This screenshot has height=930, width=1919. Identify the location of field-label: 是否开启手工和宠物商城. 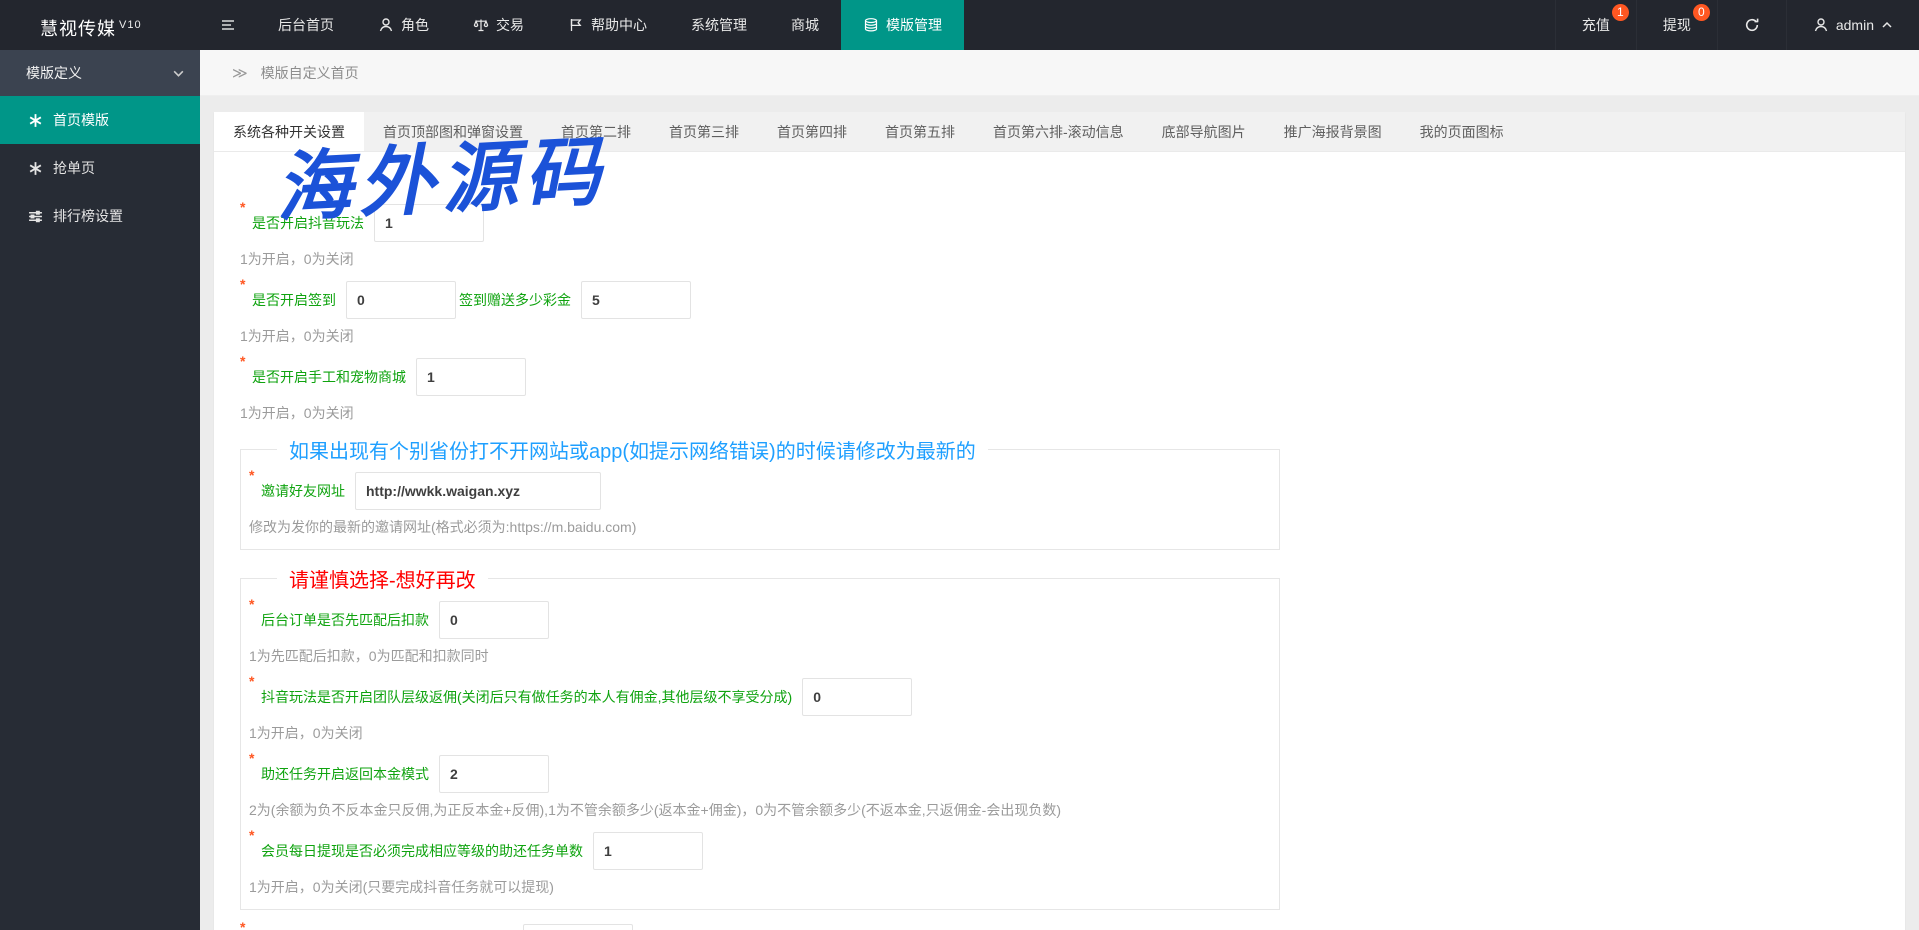
(329, 377).